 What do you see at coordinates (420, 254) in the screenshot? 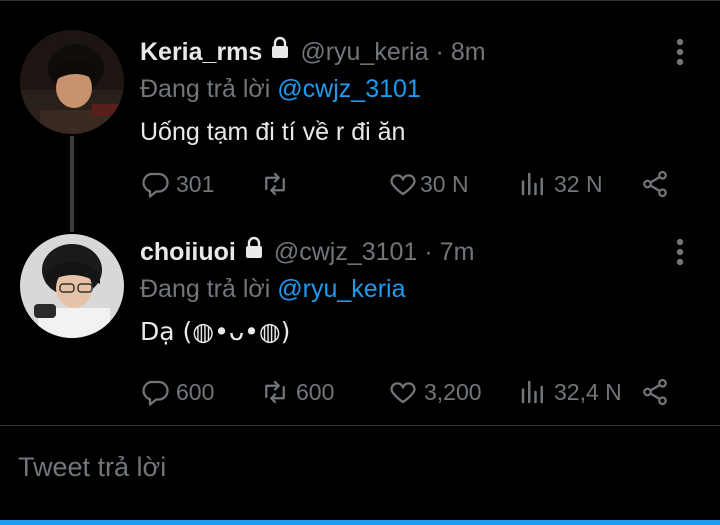
I see `tweet-header: choiiuoi @cwjz_3101 · 7m` at bounding box center [420, 254].